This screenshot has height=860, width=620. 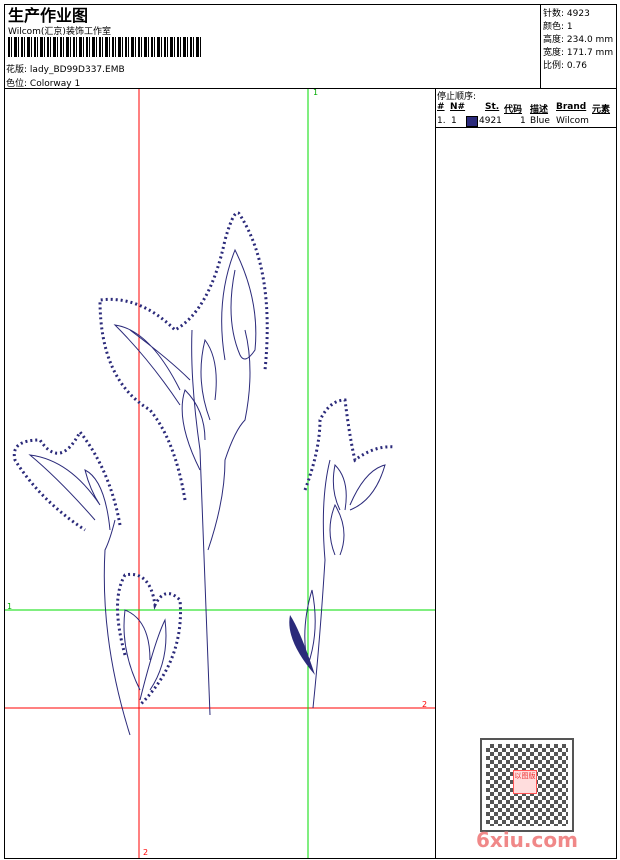 I want to click on seal-stamp: 以图版, so click(x=525, y=782).